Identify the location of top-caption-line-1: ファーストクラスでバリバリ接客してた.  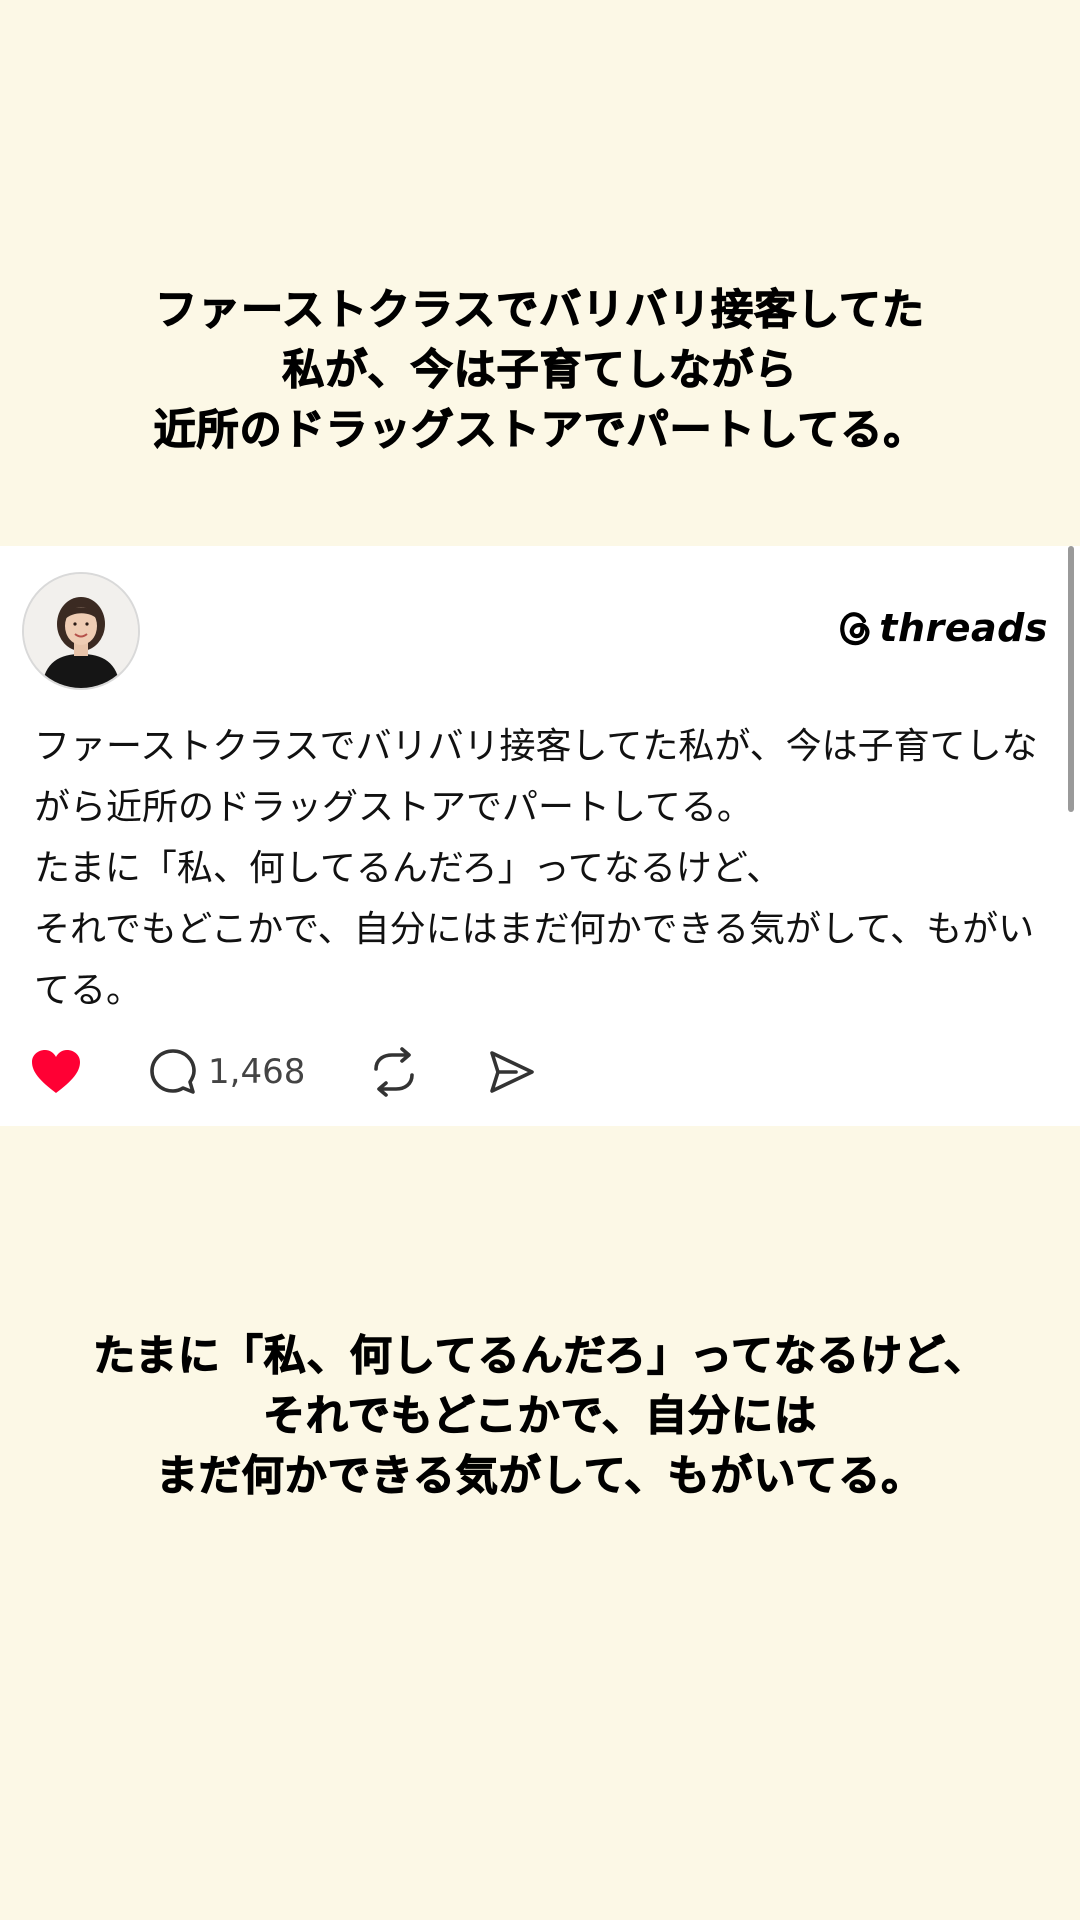
(539, 309).